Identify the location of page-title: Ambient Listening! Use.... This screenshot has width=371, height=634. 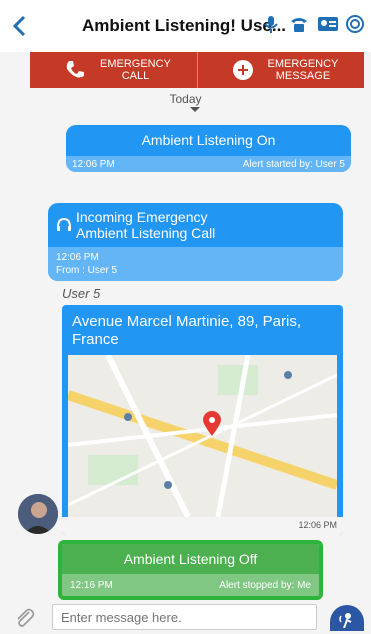
(184, 25).